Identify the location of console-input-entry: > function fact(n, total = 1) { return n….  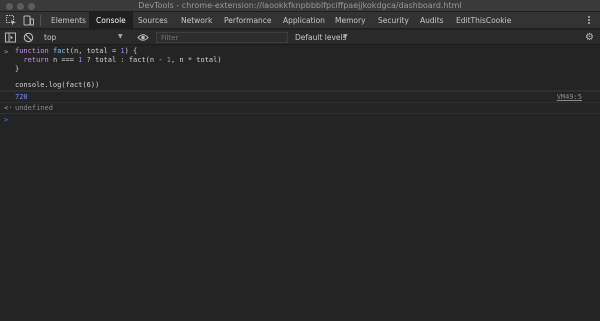
(300, 68).